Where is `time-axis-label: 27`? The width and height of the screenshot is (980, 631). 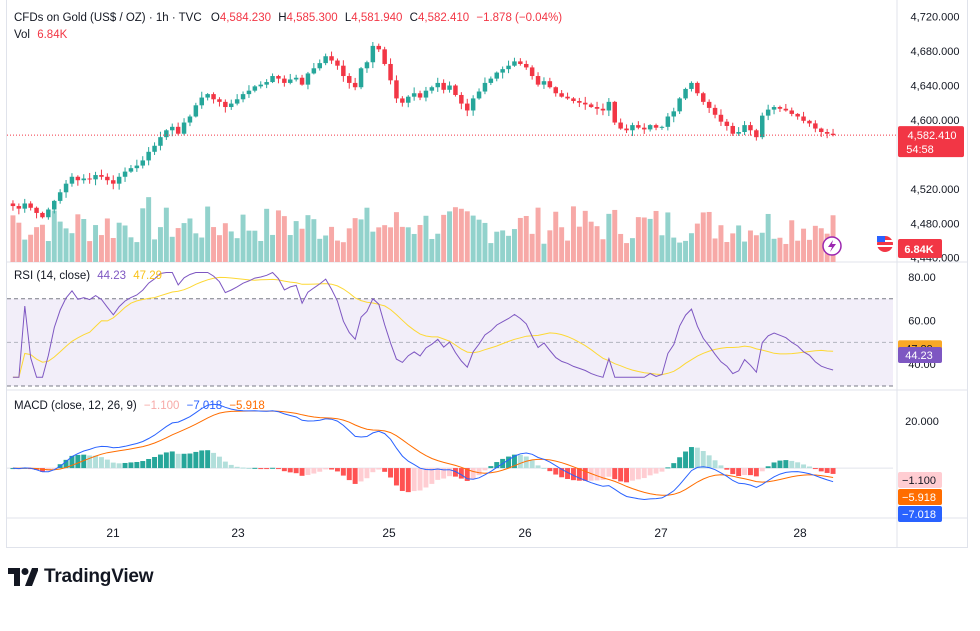 time-axis-label: 27 is located at coordinates (661, 533).